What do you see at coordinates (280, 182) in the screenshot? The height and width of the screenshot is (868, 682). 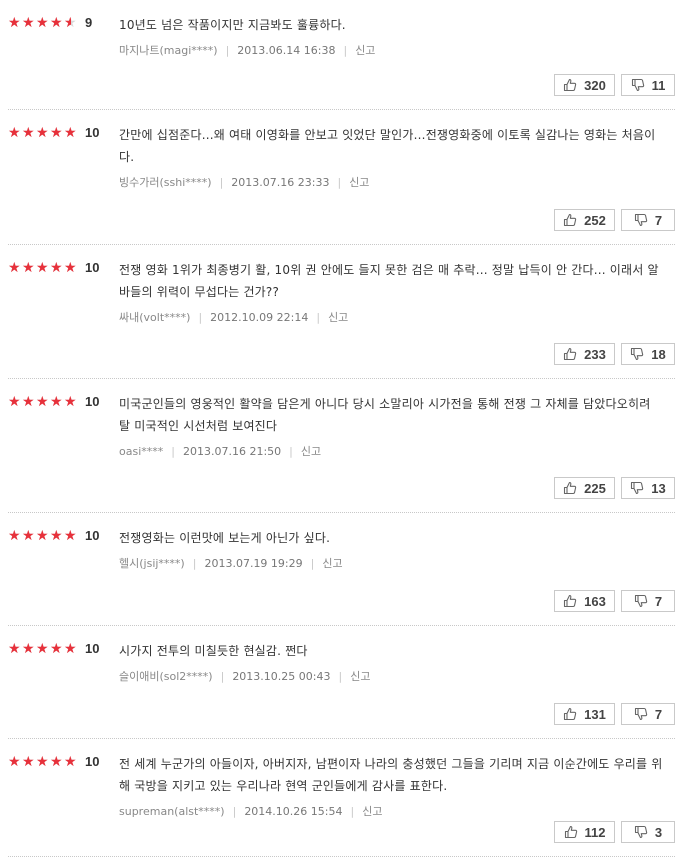 I see `review-date: 2013.07.16 23:33` at bounding box center [280, 182].